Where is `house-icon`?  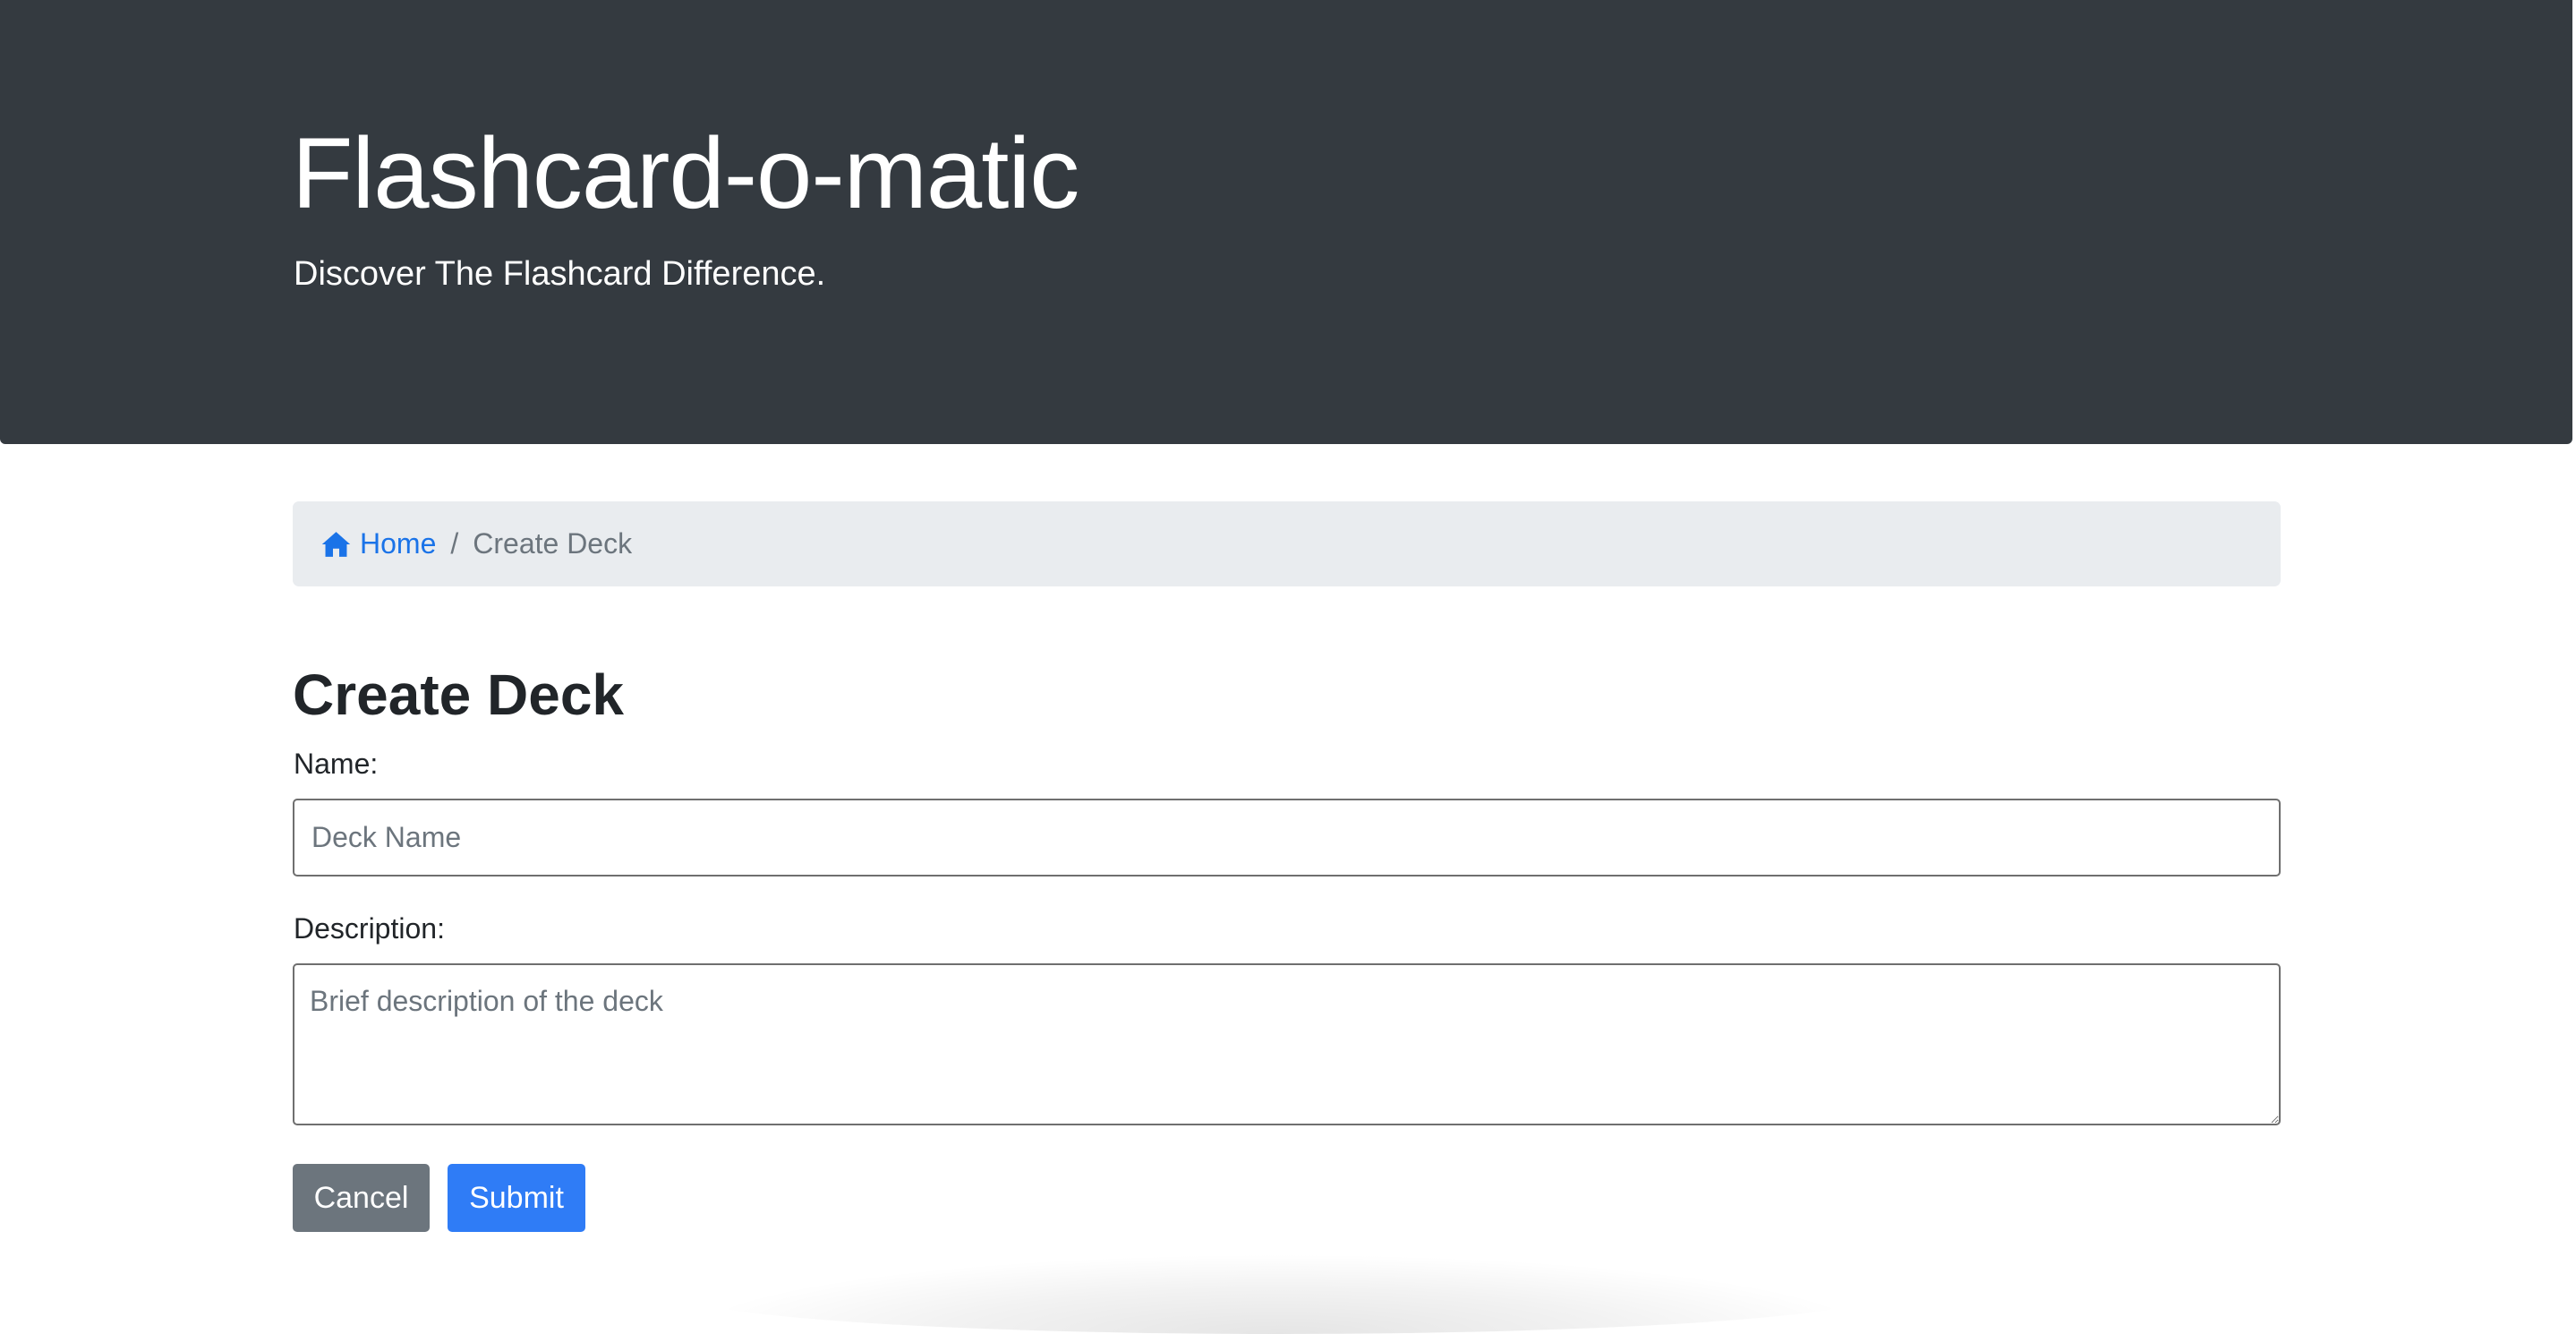 house-icon is located at coordinates (336, 544).